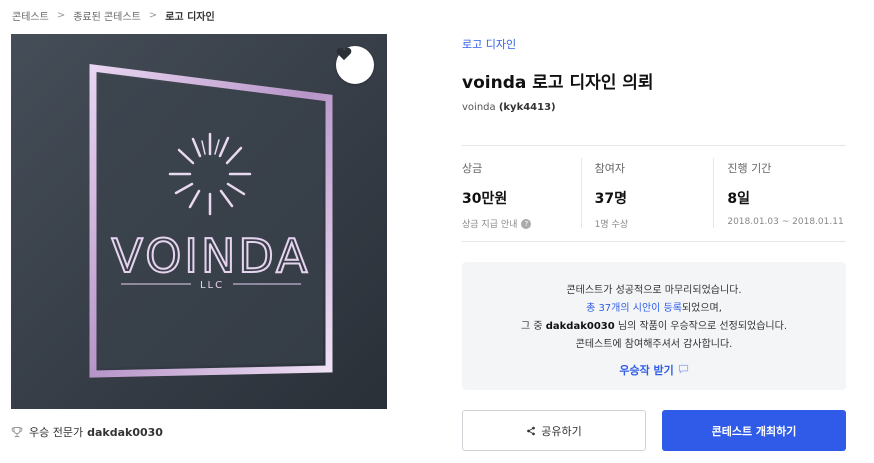 The width and height of the screenshot is (874, 463). What do you see at coordinates (479, 107) in the screenshot?
I see `owner-name: voinda` at bounding box center [479, 107].